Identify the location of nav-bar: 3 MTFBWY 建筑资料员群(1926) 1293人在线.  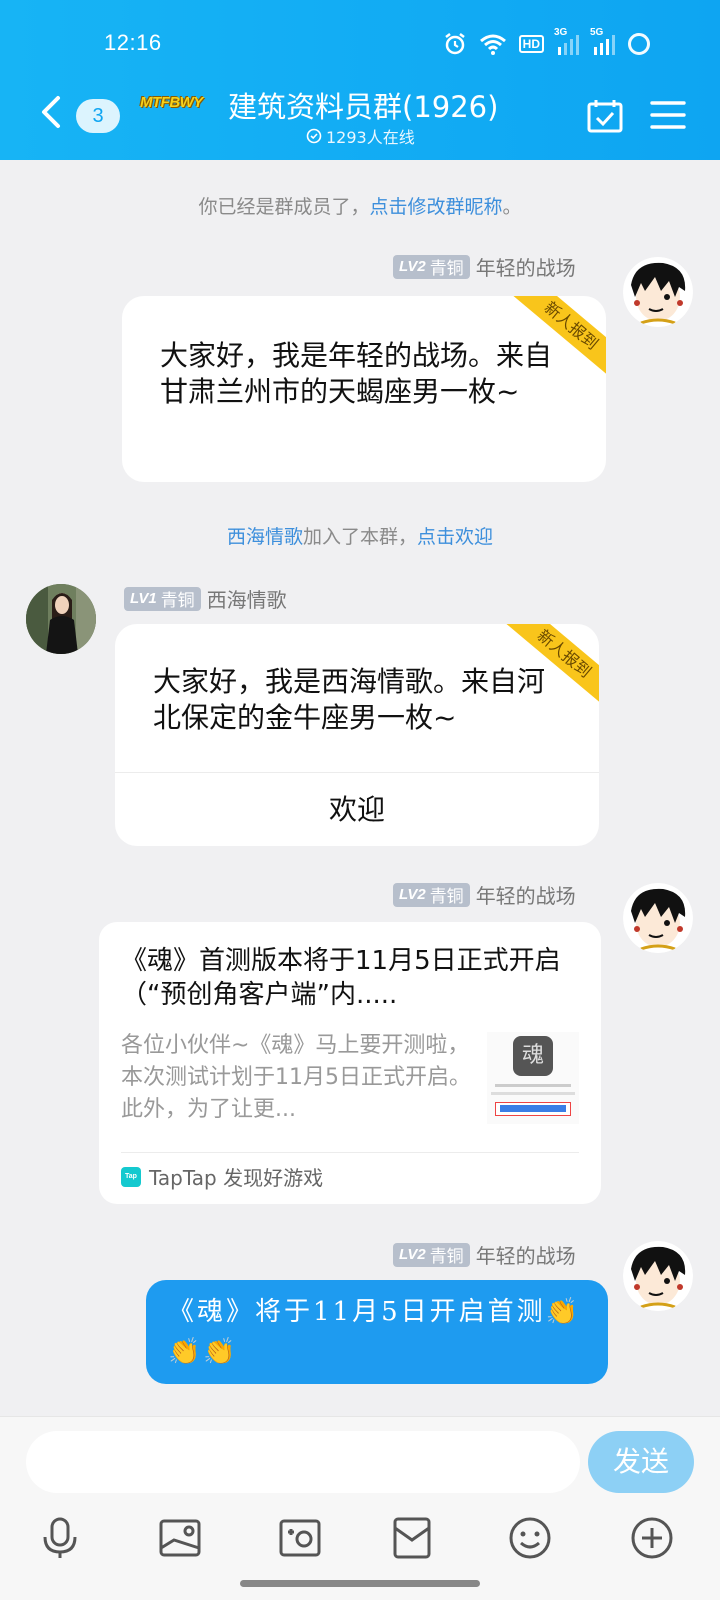
(360, 114).